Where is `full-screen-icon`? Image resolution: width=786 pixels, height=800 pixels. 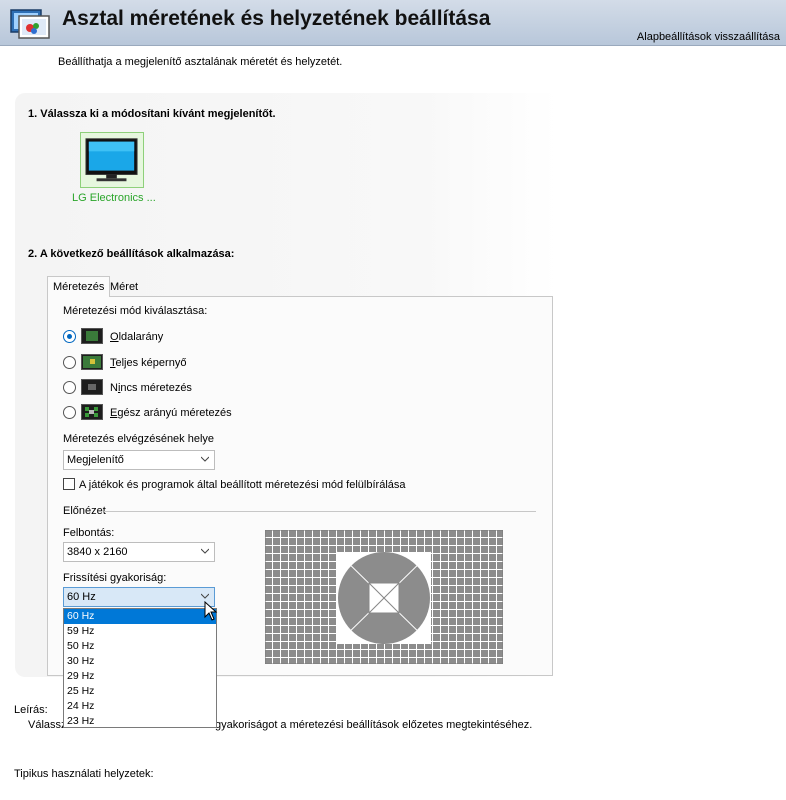 full-screen-icon is located at coordinates (92, 362).